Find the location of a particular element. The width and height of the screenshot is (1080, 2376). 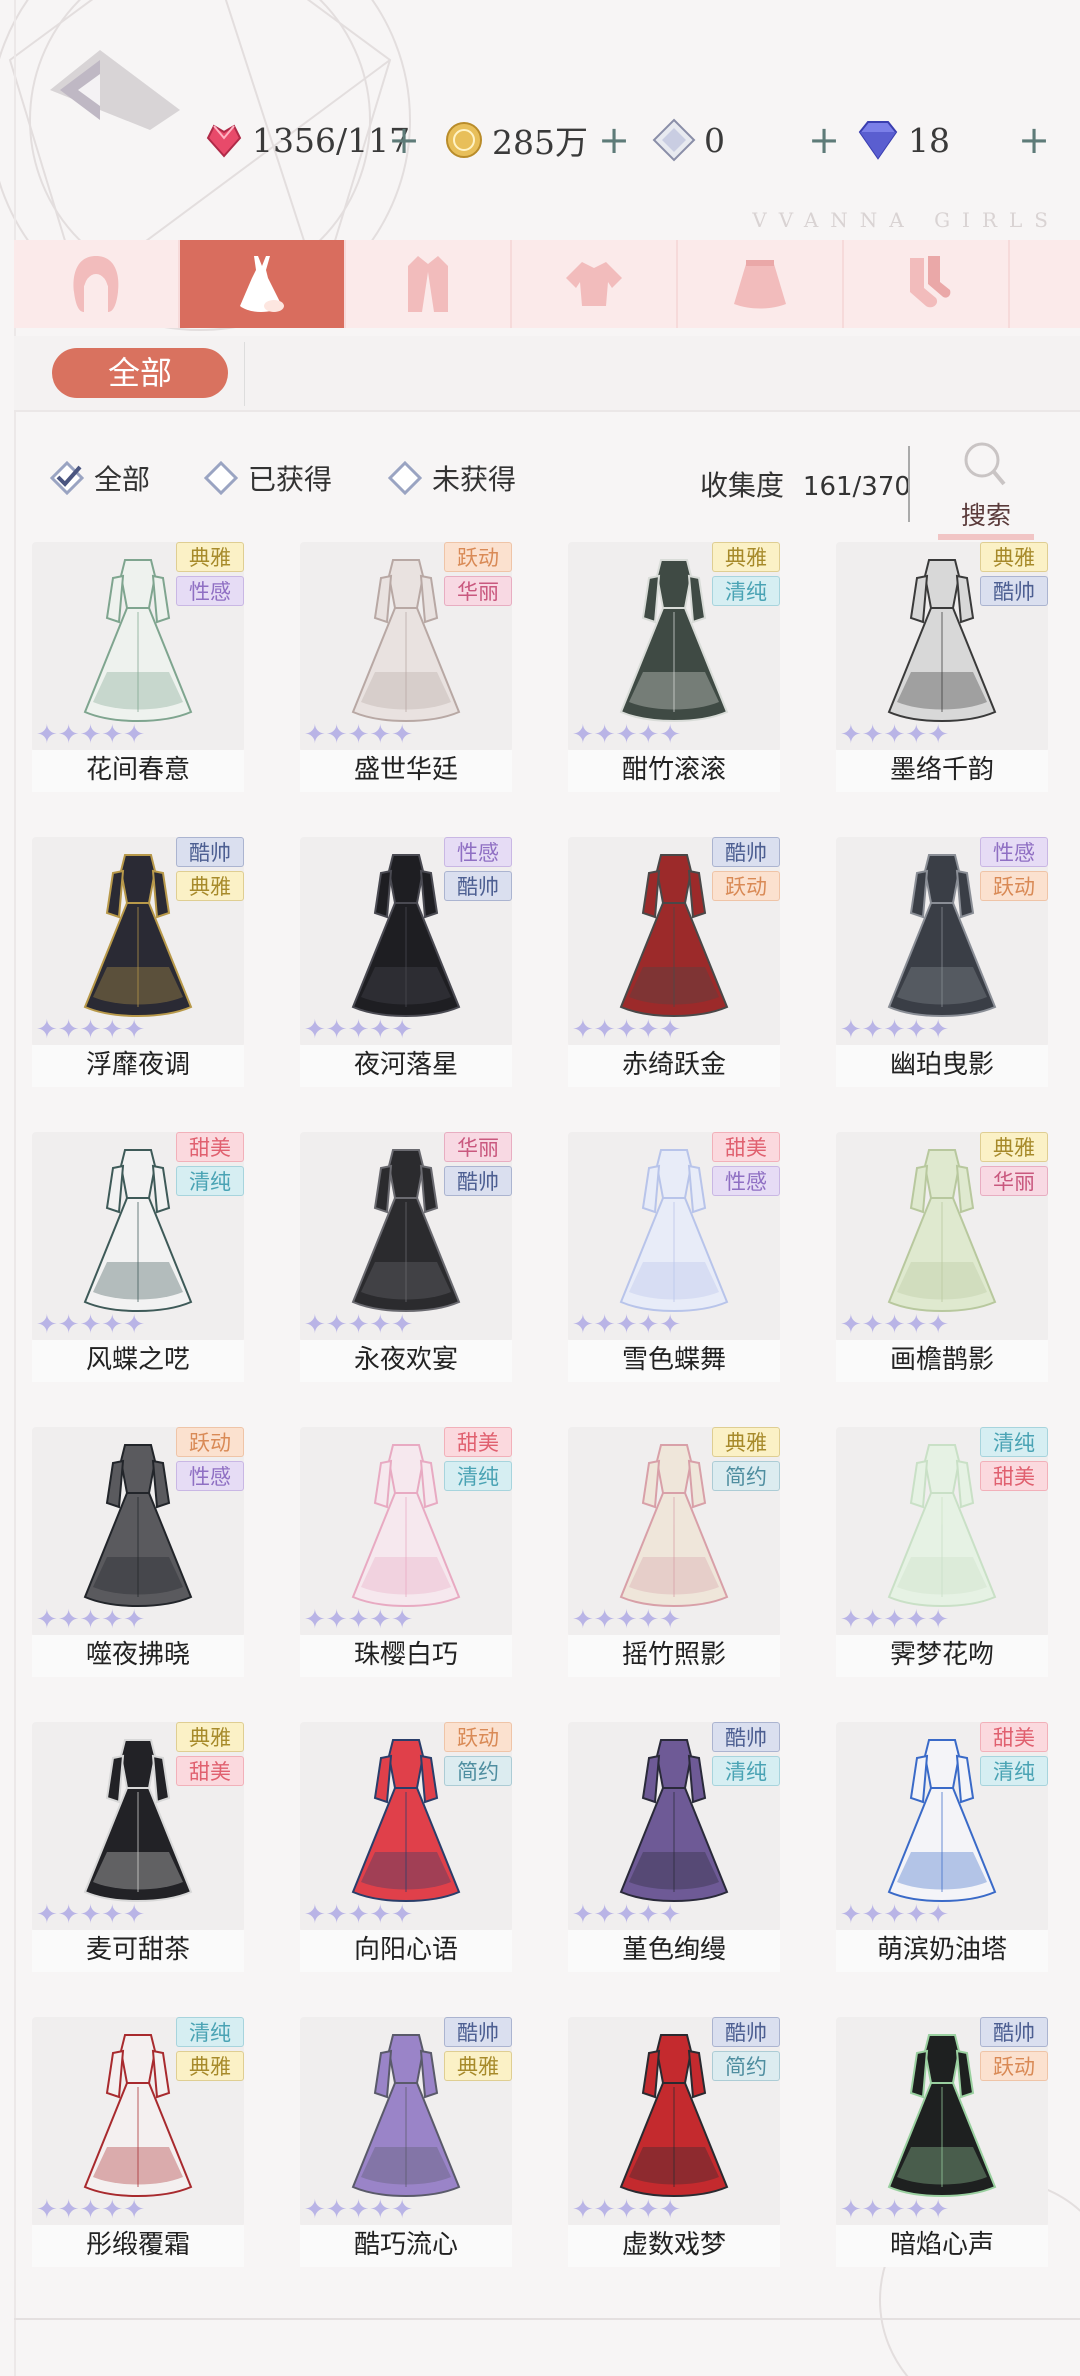

tab-hair is located at coordinates (97, 284).